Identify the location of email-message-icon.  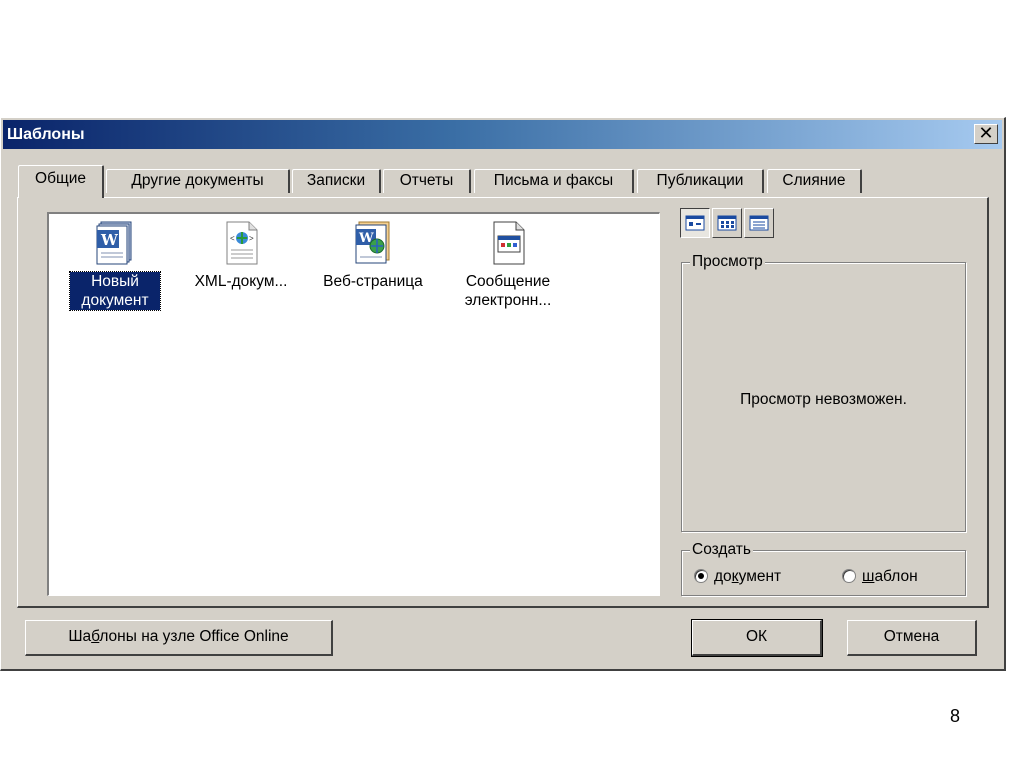
(508, 243).